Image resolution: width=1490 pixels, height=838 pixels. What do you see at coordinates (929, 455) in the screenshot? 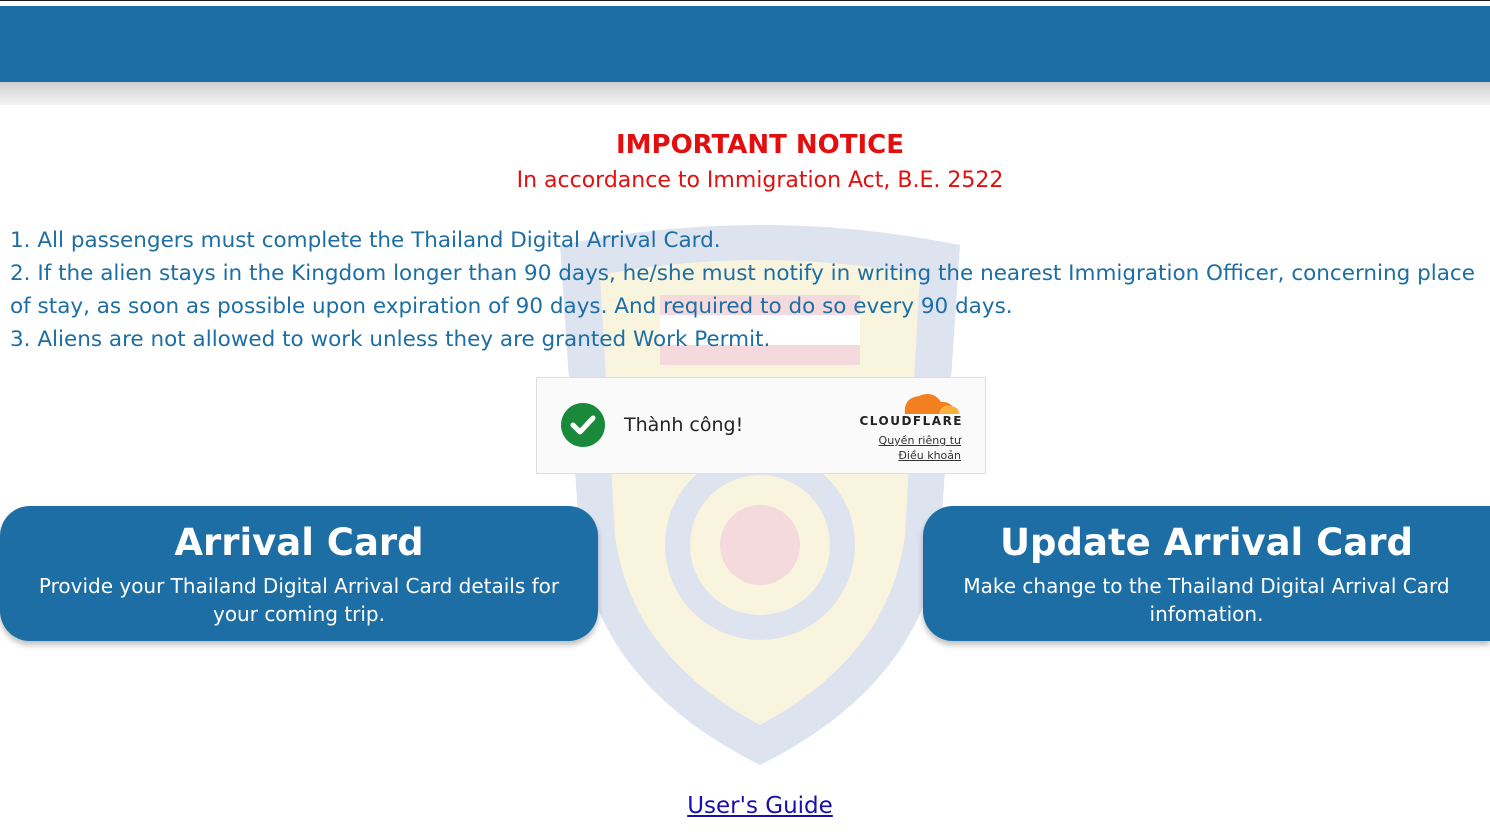
I see `terms-link: Điều khoản` at bounding box center [929, 455].